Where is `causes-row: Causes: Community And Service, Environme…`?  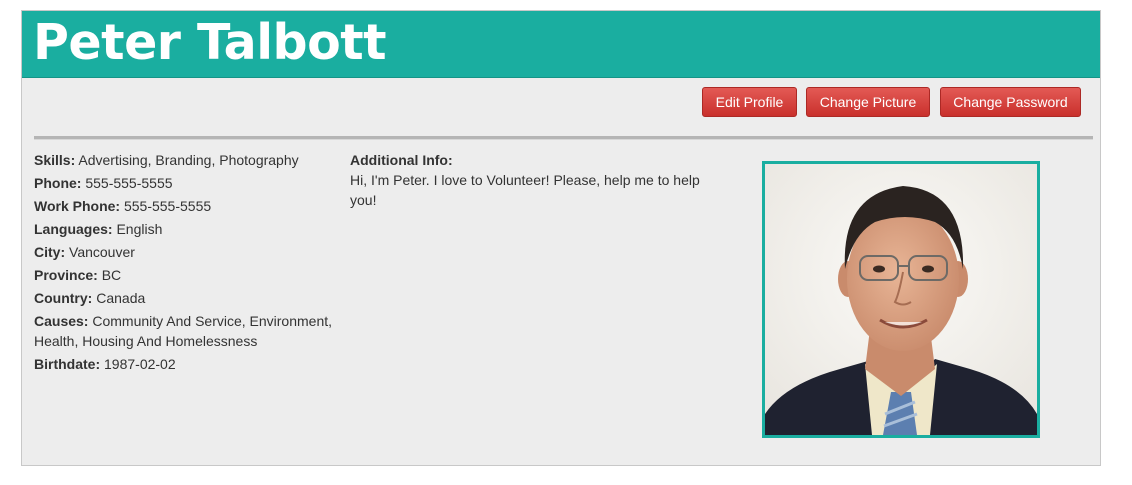 causes-row: Causes: Community And Service, Environme… is located at coordinates (189, 331).